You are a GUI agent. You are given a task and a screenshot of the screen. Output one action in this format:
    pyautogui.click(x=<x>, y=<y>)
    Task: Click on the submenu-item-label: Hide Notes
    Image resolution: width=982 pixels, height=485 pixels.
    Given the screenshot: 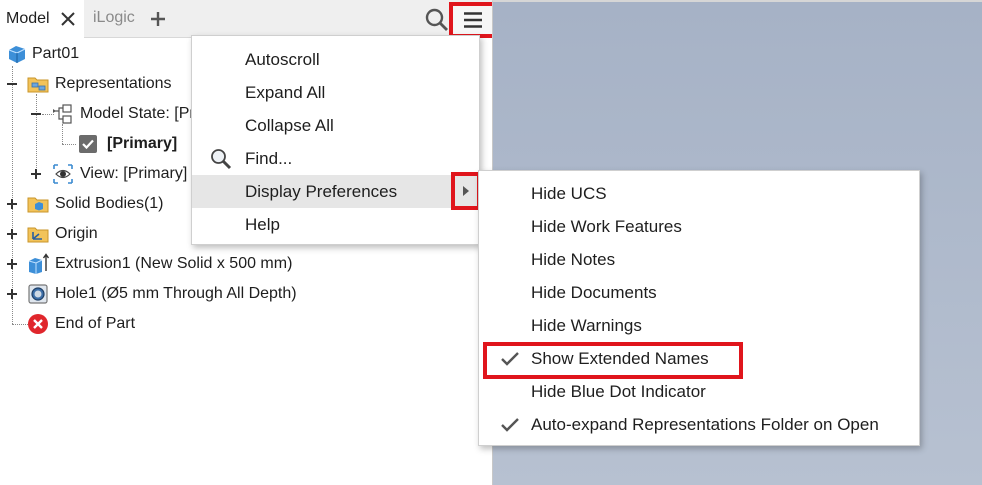 What is the action you would take?
    pyautogui.click(x=573, y=259)
    